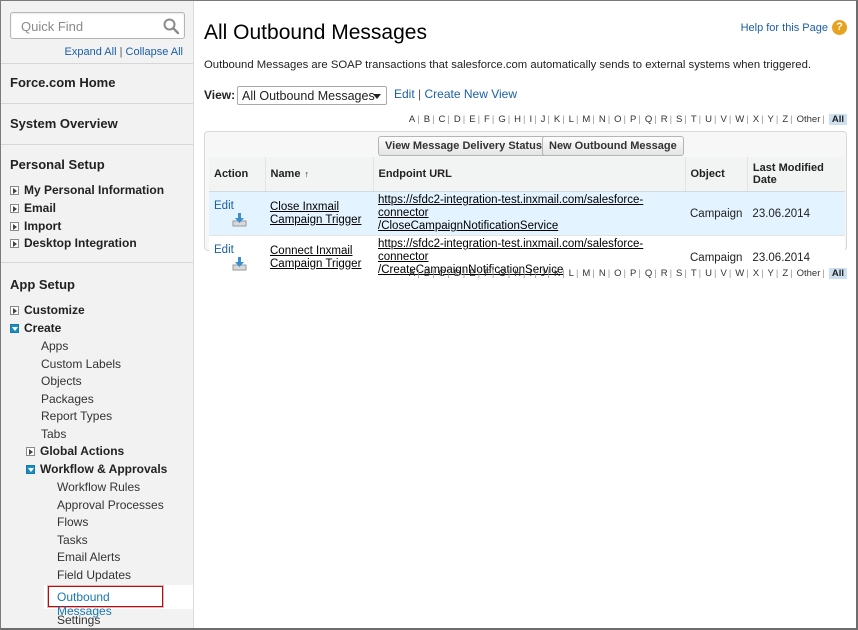 The image size is (858, 630). I want to click on alphabet-filter-p: P, so click(633, 273).